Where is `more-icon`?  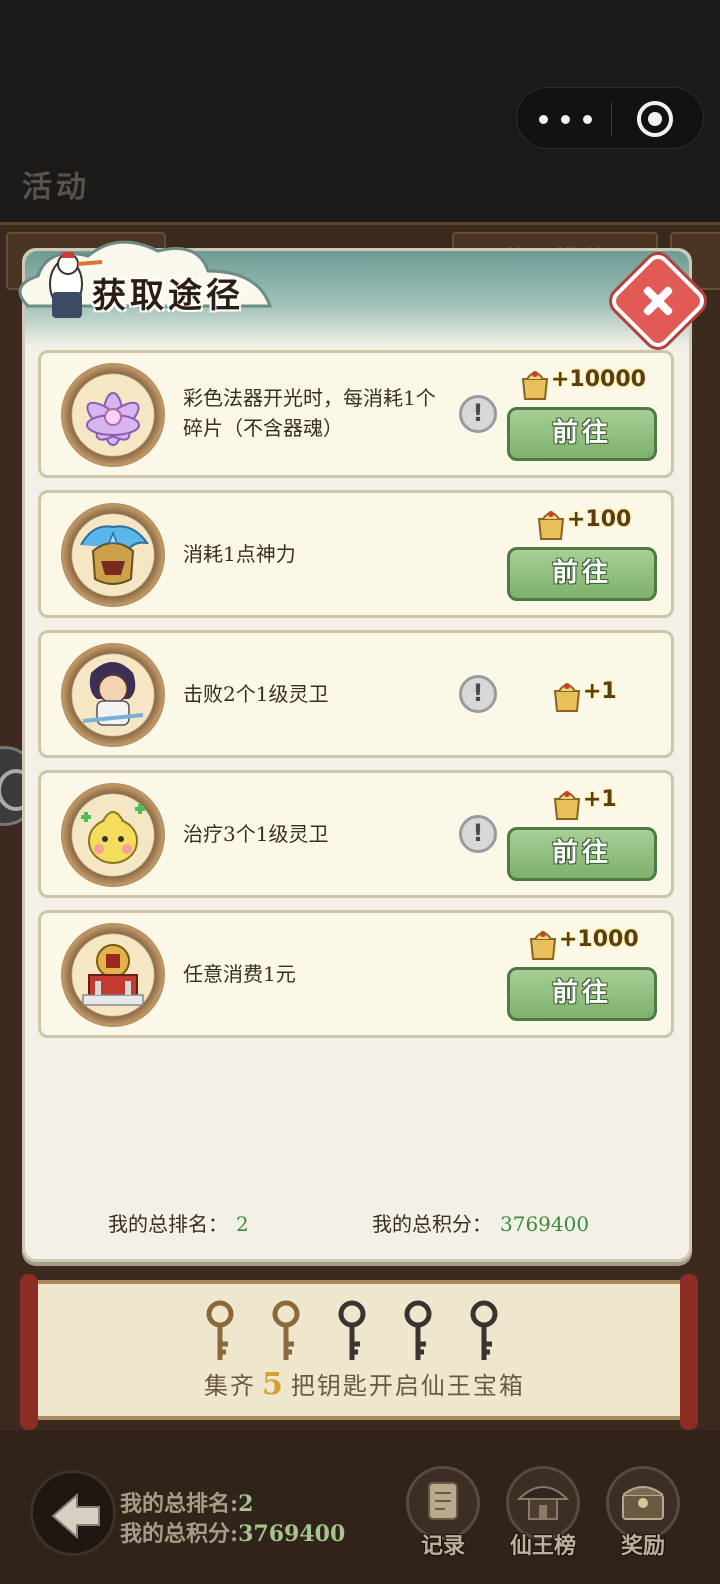
more-icon is located at coordinates (575, 119).